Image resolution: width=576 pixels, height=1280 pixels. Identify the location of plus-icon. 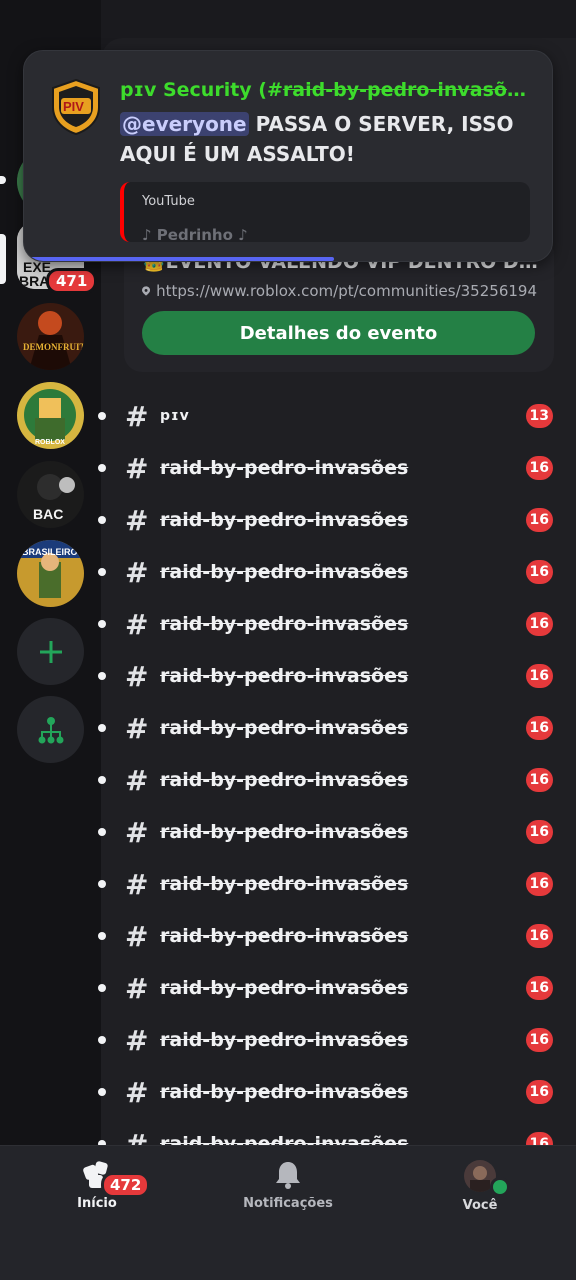
(50, 651).